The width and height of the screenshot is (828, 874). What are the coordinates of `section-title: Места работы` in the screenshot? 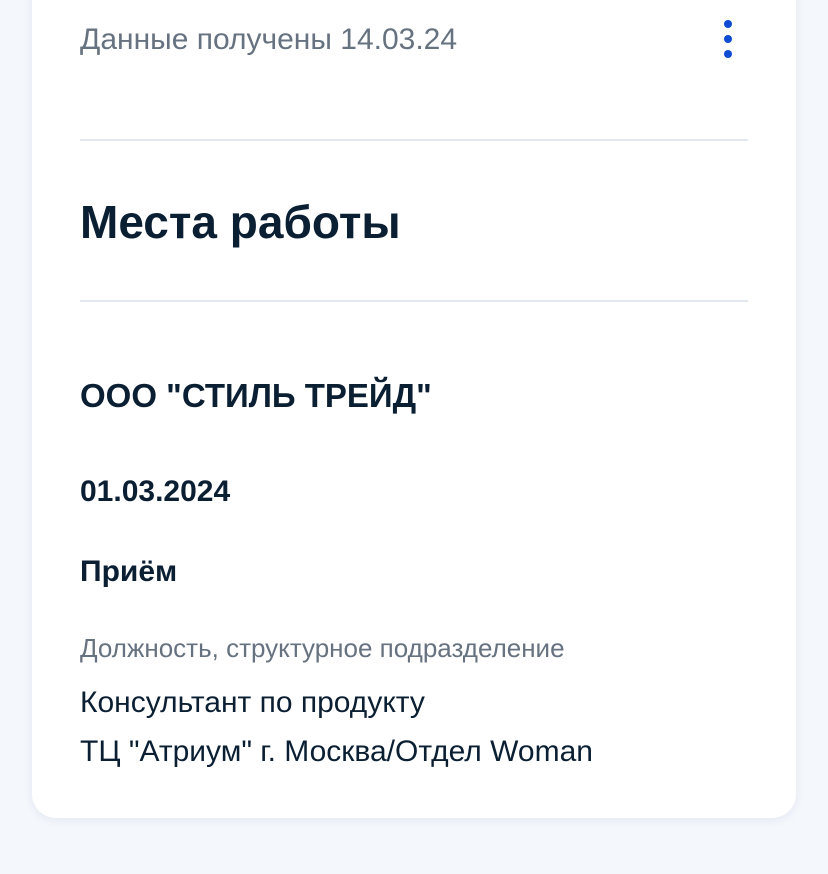 It's located at (240, 222).